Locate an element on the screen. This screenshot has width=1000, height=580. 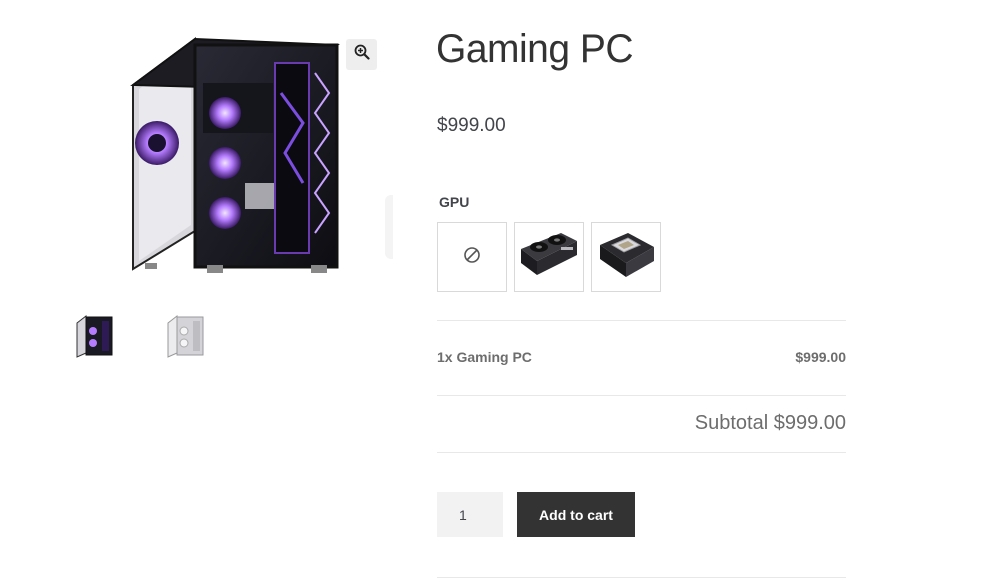
gpu-swatch-list is located at coordinates (549, 257).